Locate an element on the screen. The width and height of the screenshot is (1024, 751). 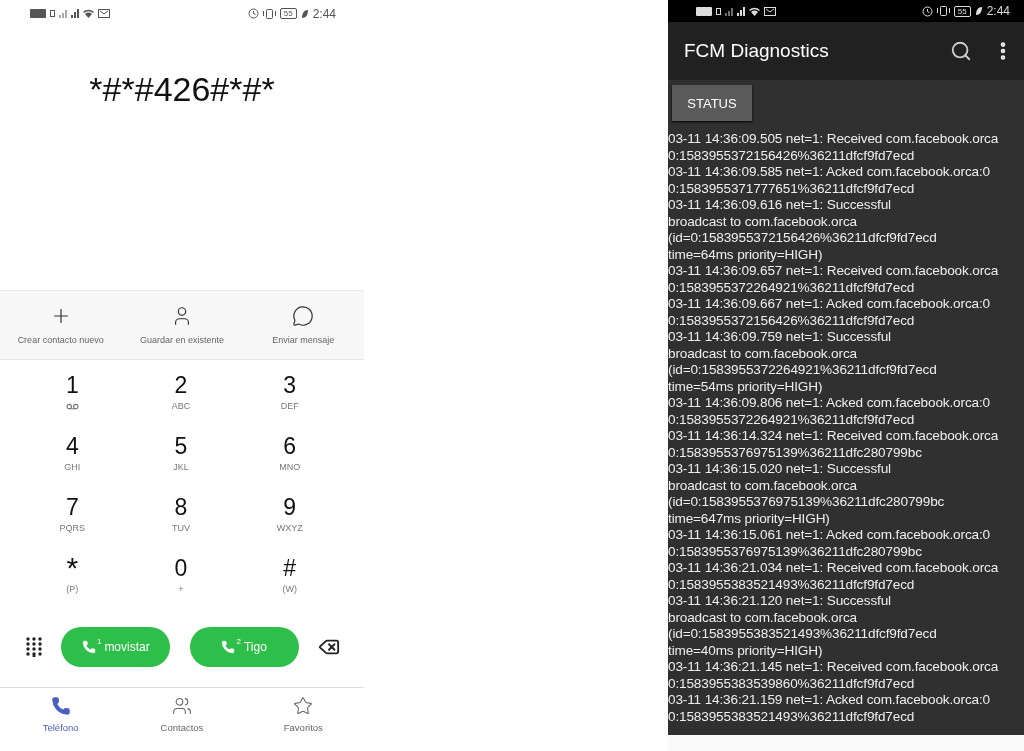
log-line: 03-11 14:36:21.159 net=1: Acked com.facebook.orca:0 is located at coordinates (829, 700).